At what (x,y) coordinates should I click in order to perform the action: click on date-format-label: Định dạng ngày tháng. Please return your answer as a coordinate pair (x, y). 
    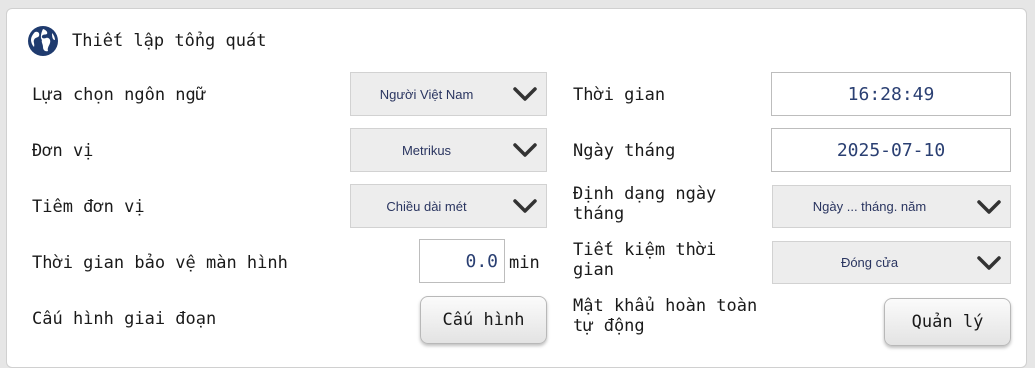
    Looking at the image, I should click on (645, 204).